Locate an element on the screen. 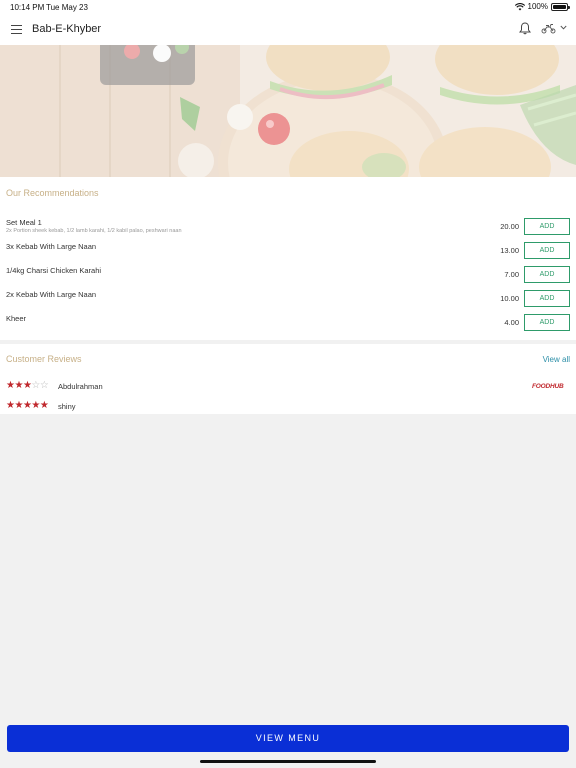 The image size is (576, 768). app-header: Bab-E-Khyber is located at coordinates (288, 29).